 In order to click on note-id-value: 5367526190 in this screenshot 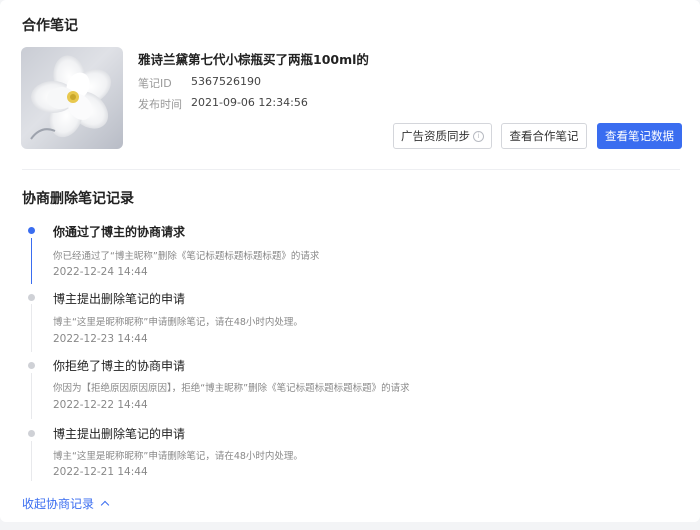, I will do `click(226, 81)`.